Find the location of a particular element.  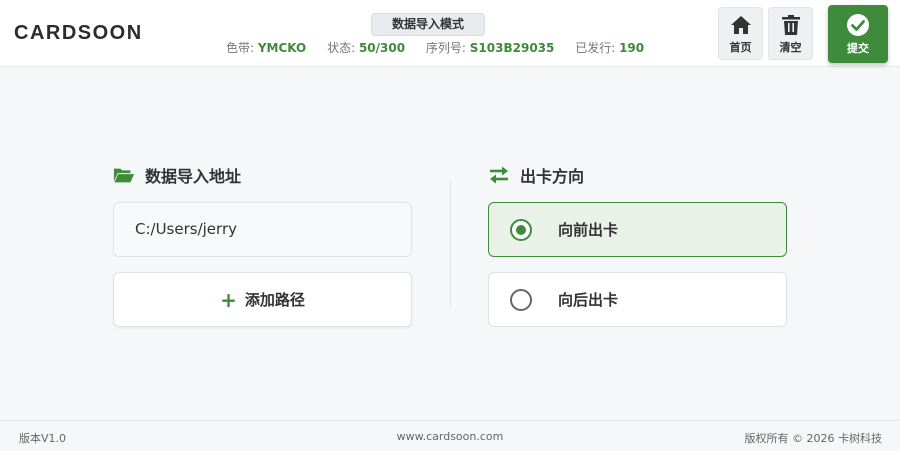

submit-button: 提交 is located at coordinates (858, 34).